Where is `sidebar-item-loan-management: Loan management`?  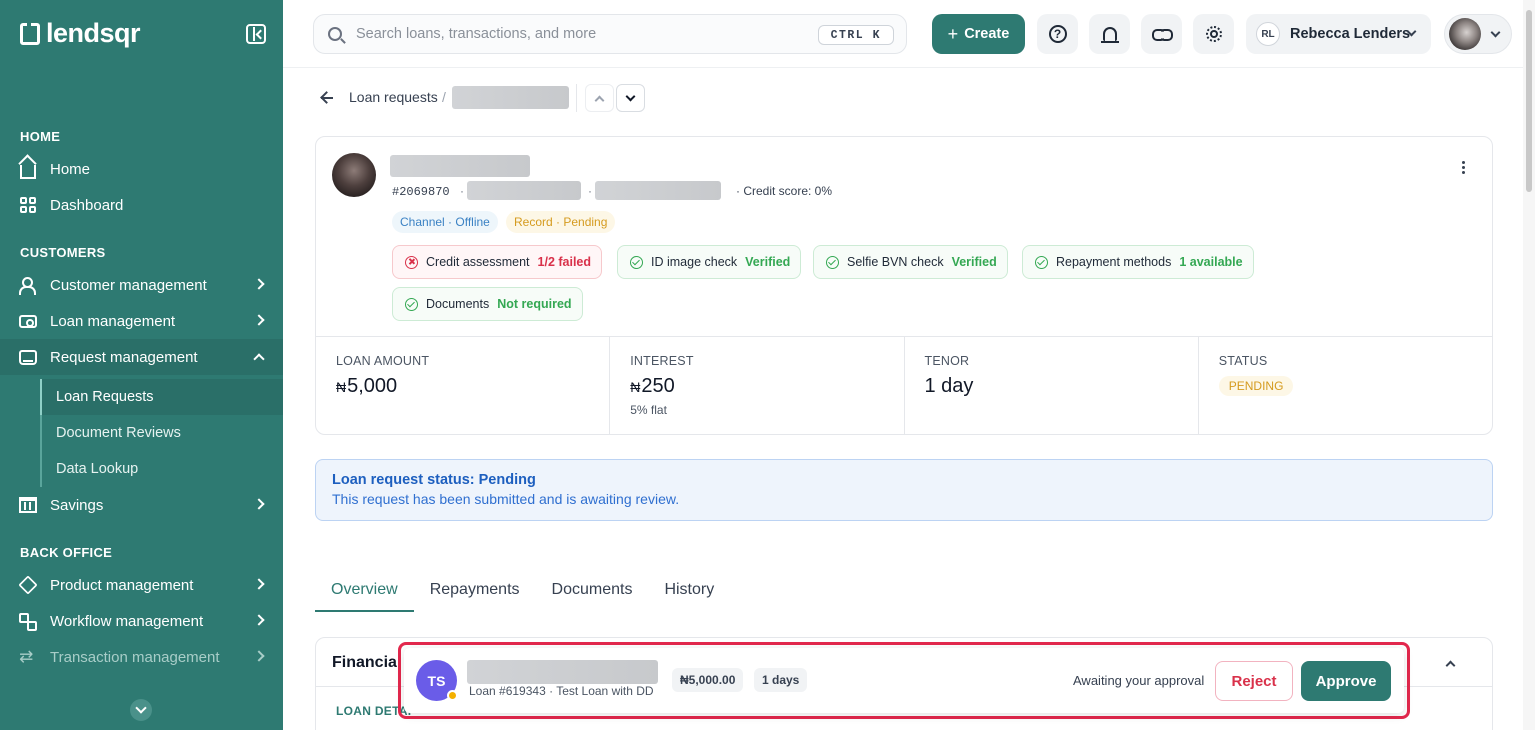
sidebar-item-loan-management: Loan management is located at coordinates (141, 321).